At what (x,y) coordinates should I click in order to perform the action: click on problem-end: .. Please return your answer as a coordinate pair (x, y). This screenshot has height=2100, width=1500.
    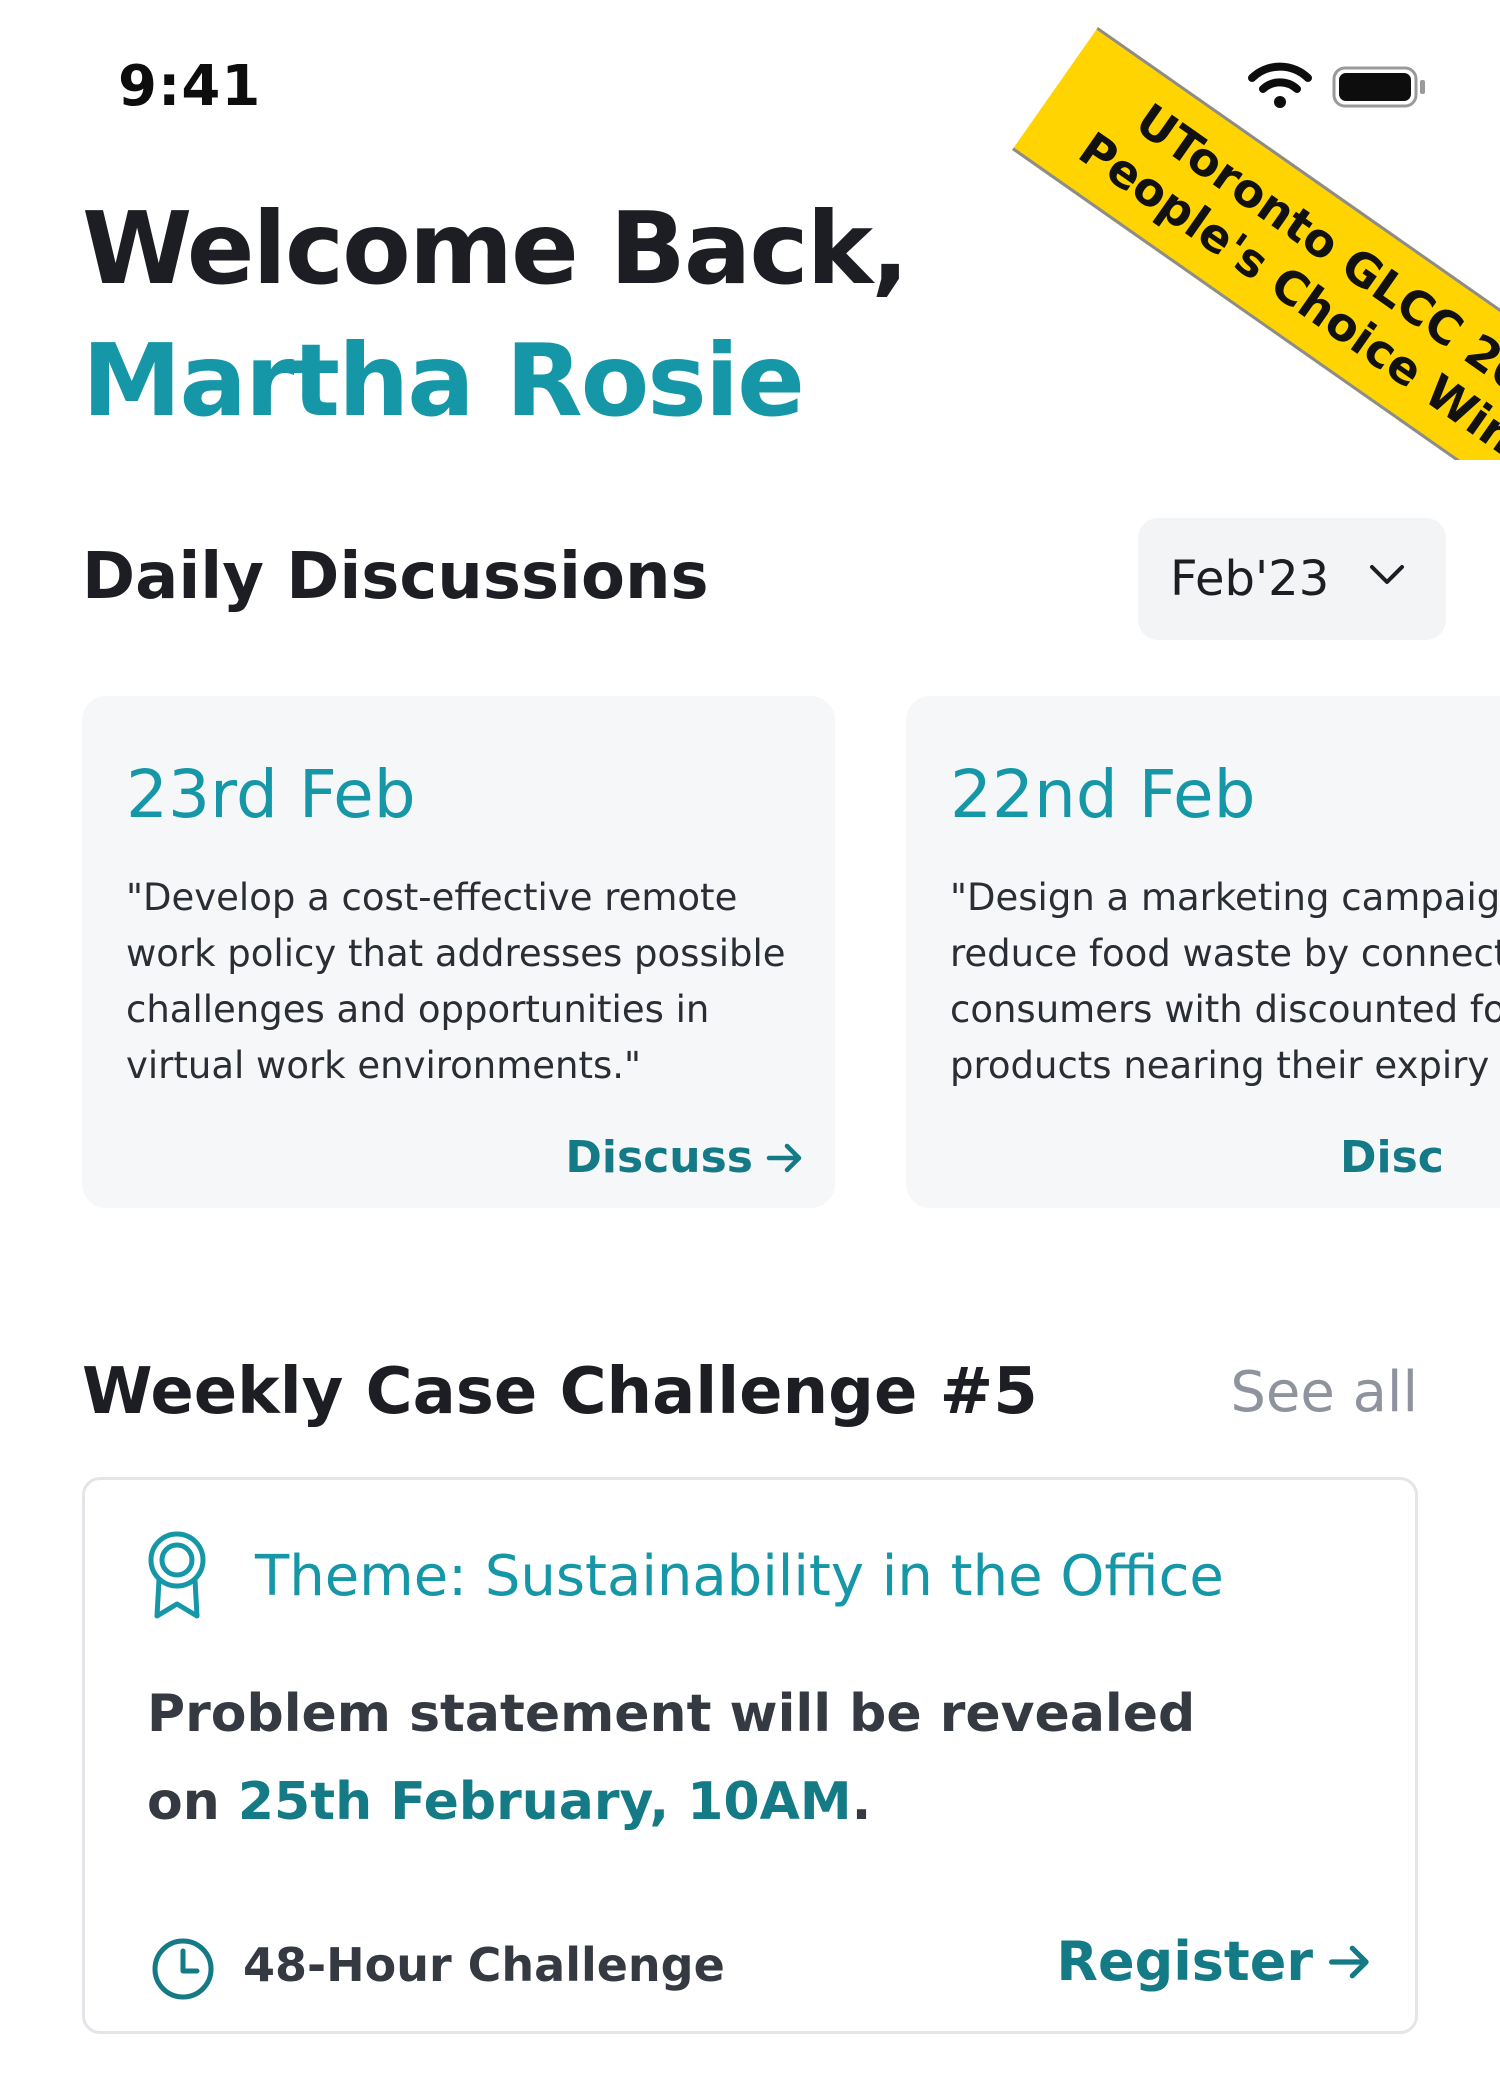
    Looking at the image, I should click on (861, 1802).